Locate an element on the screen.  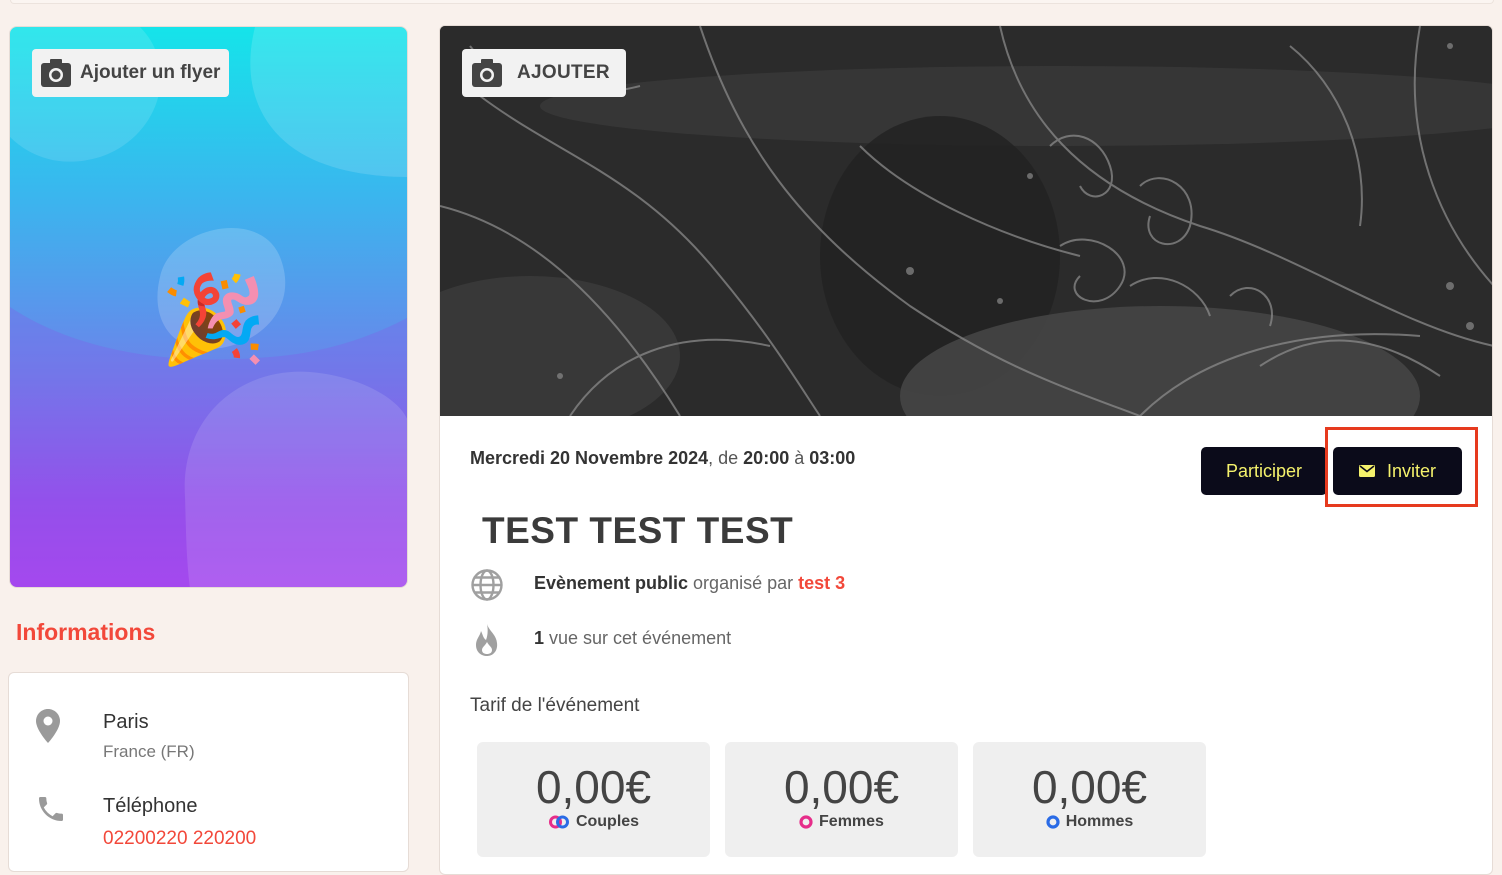
event-end-time: 03:00 is located at coordinates (832, 458).